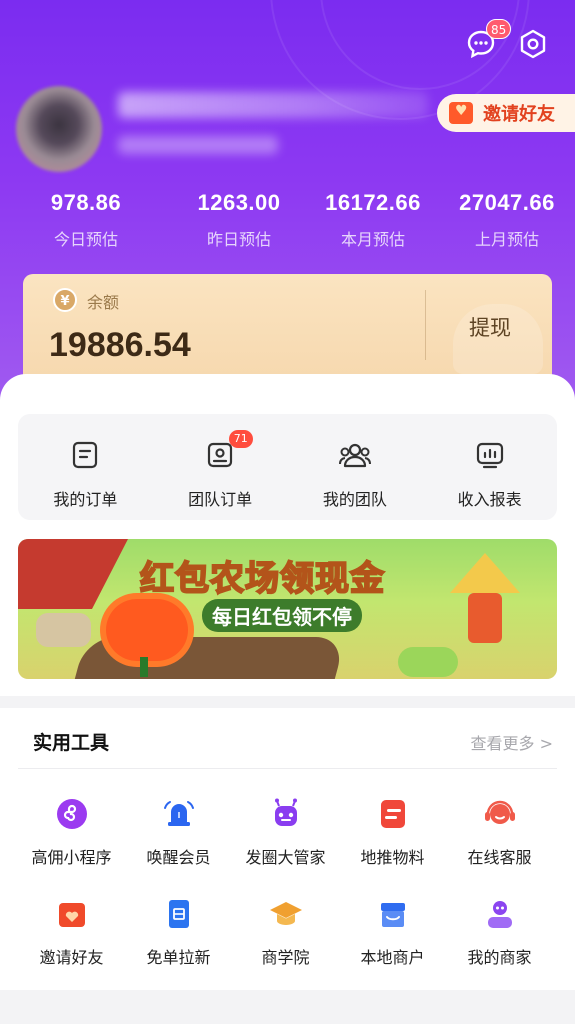  What do you see at coordinates (507, 202) in the screenshot?
I see `stat-value: 27047.66` at bounding box center [507, 202].